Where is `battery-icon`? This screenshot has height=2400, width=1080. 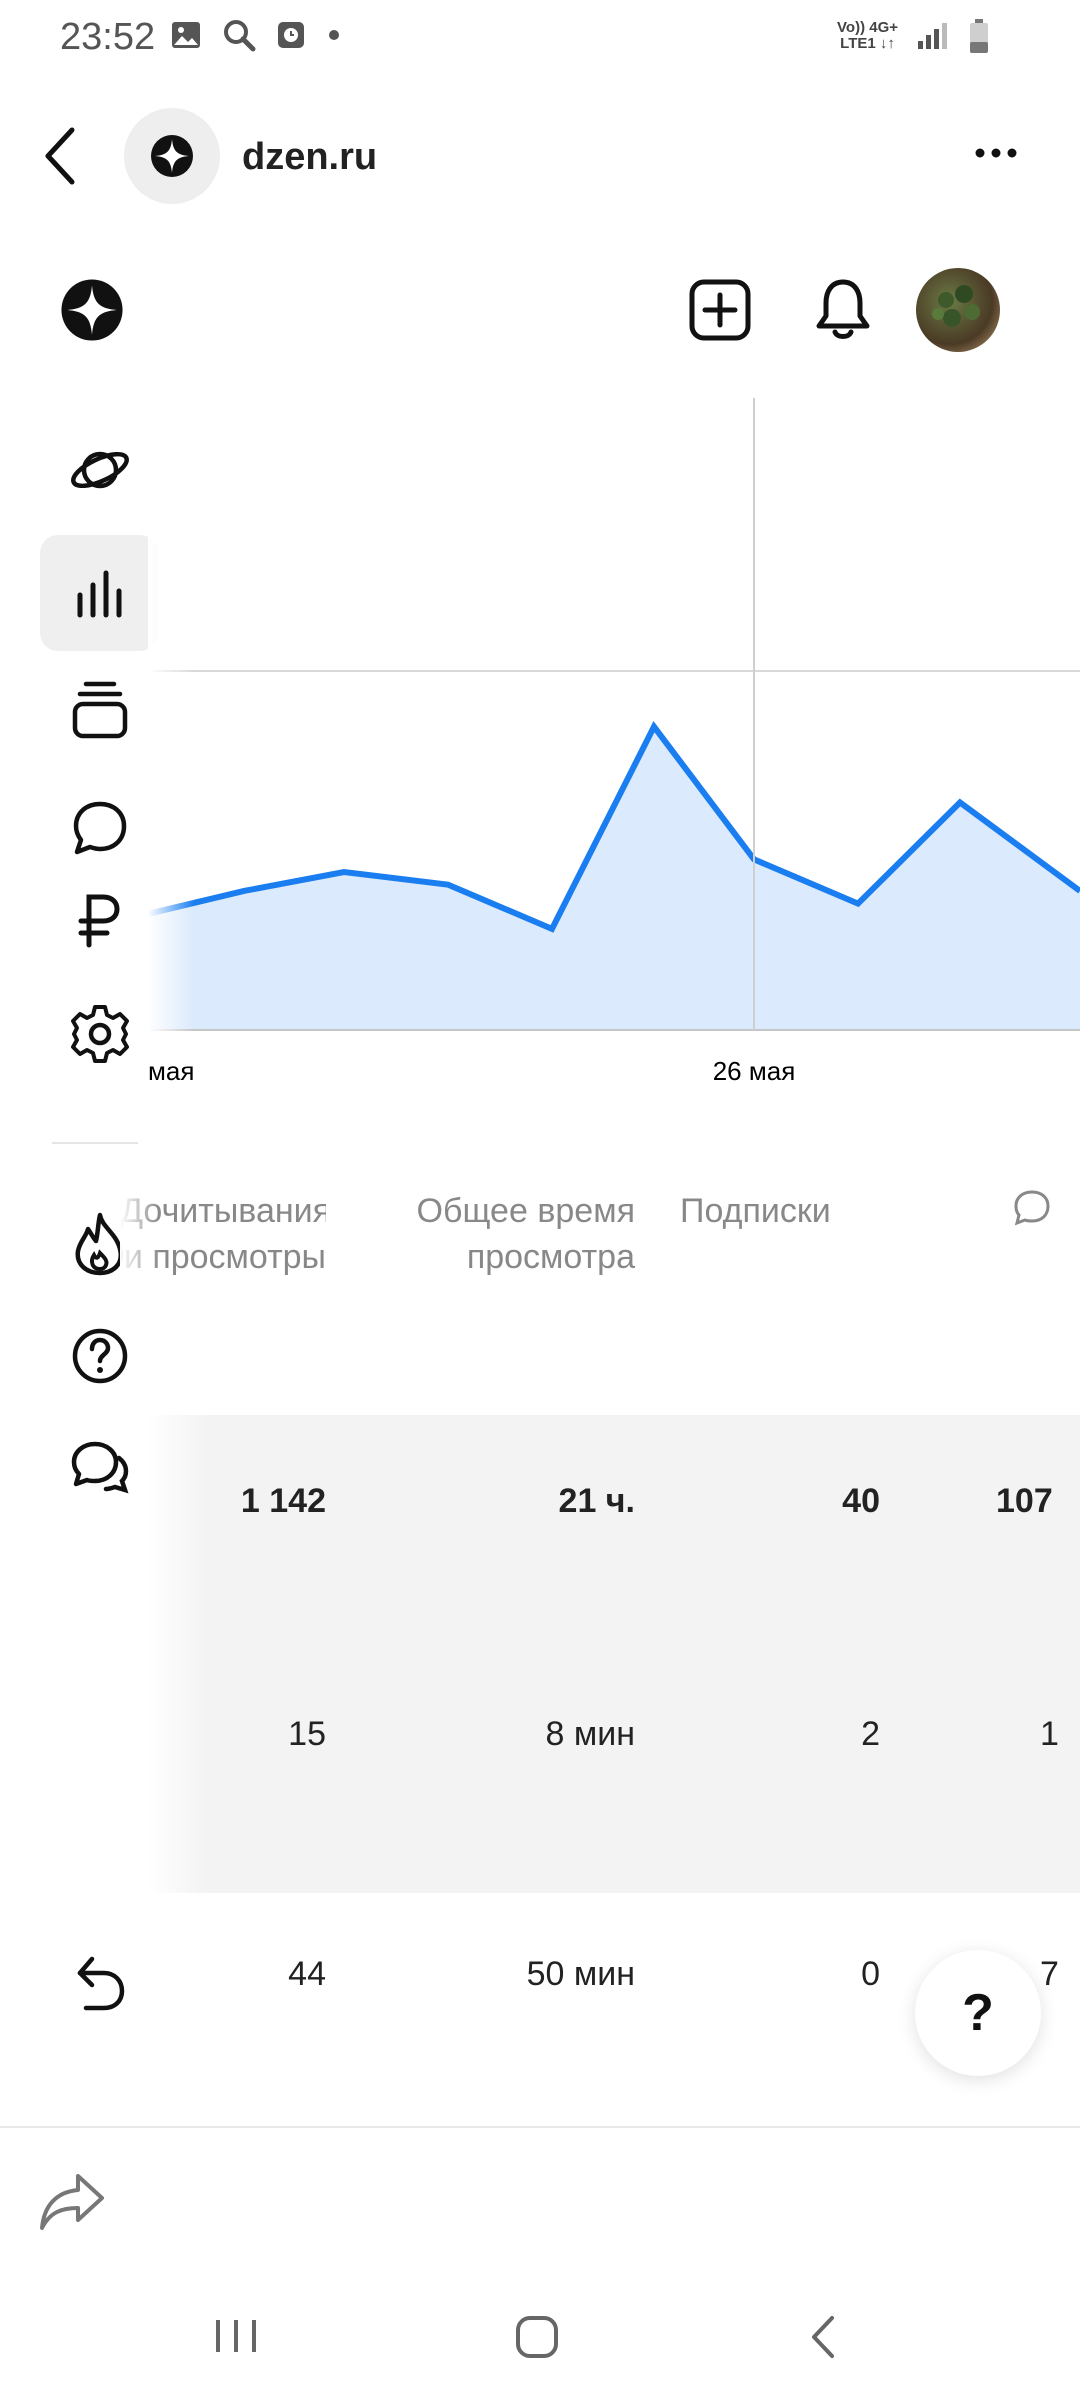 battery-icon is located at coordinates (979, 36).